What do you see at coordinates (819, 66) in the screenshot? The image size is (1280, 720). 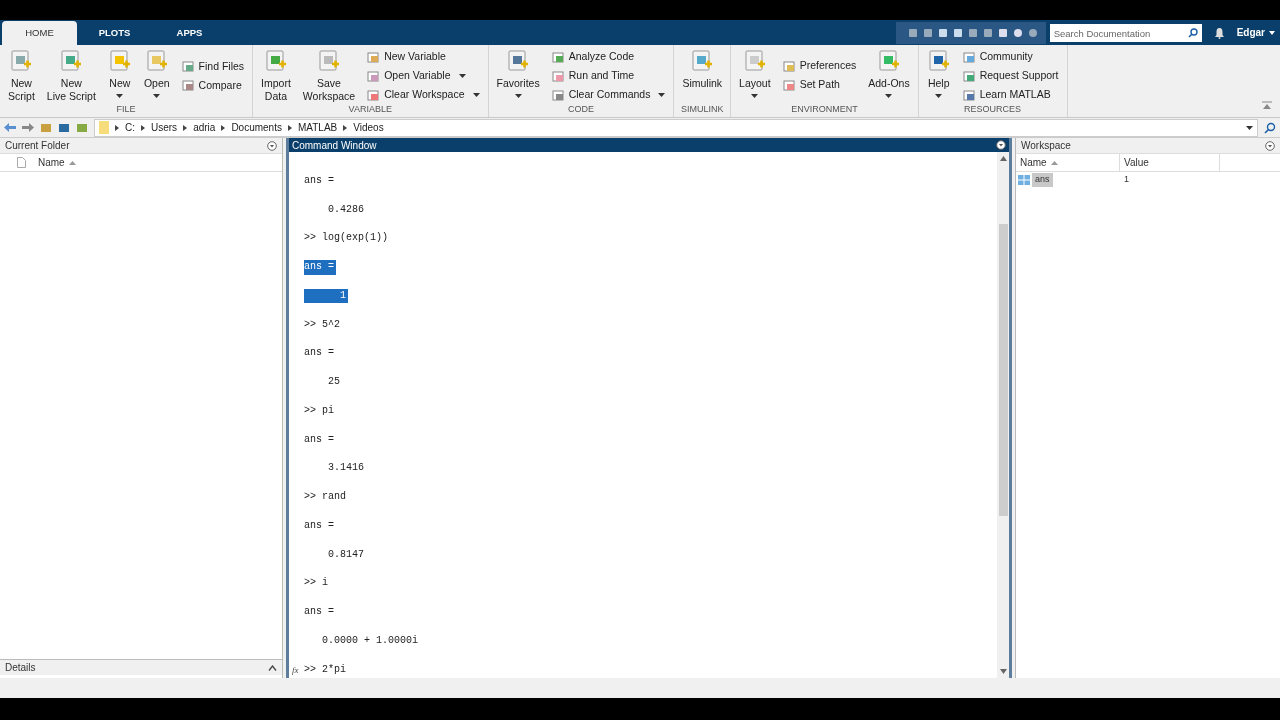 I see `toolstrip-button: Preferences` at bounding box center [819, 66].